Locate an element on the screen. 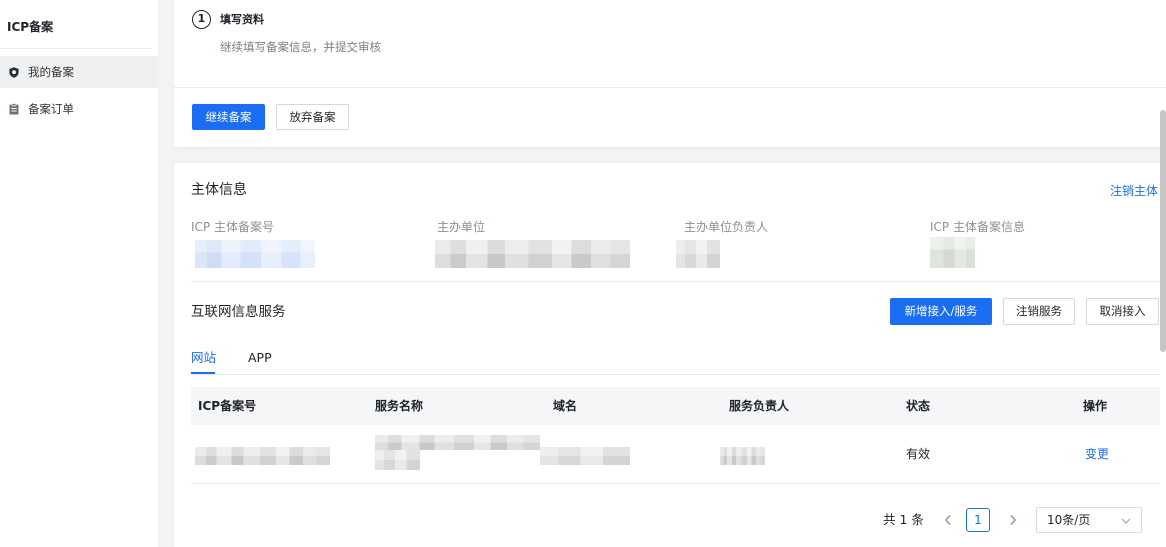 This screenshot has height=547, width=1166. add-access-service-button: 新增接入/服务 is located at coordinates (941, 311).